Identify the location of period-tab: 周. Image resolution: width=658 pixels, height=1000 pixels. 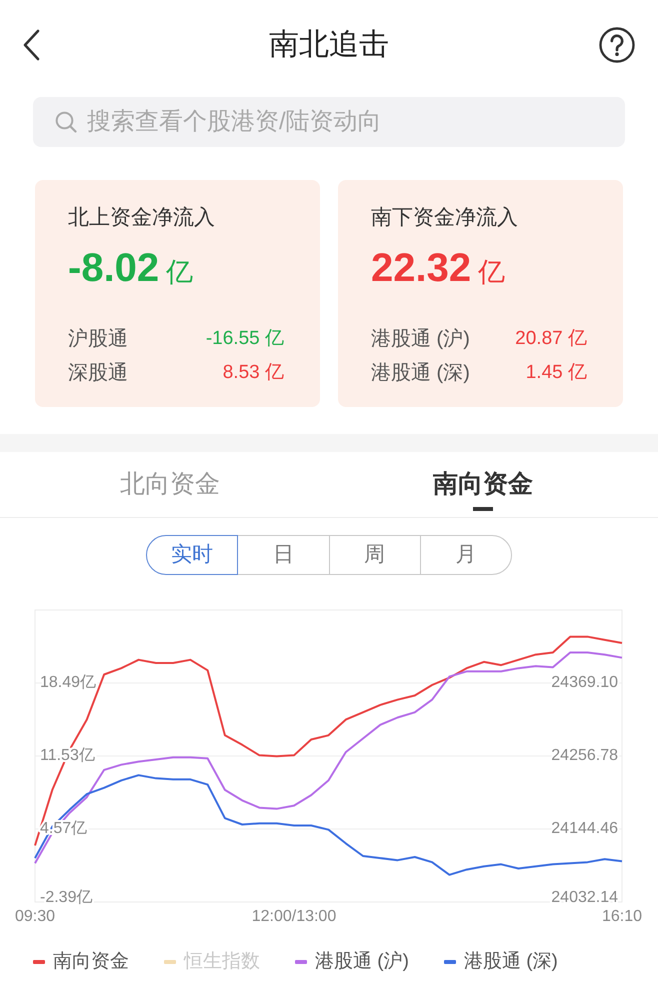
(374, 555).